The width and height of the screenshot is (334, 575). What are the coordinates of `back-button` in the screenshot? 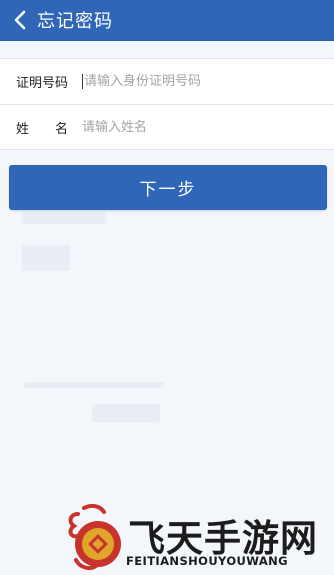 It's located at (20, 20).